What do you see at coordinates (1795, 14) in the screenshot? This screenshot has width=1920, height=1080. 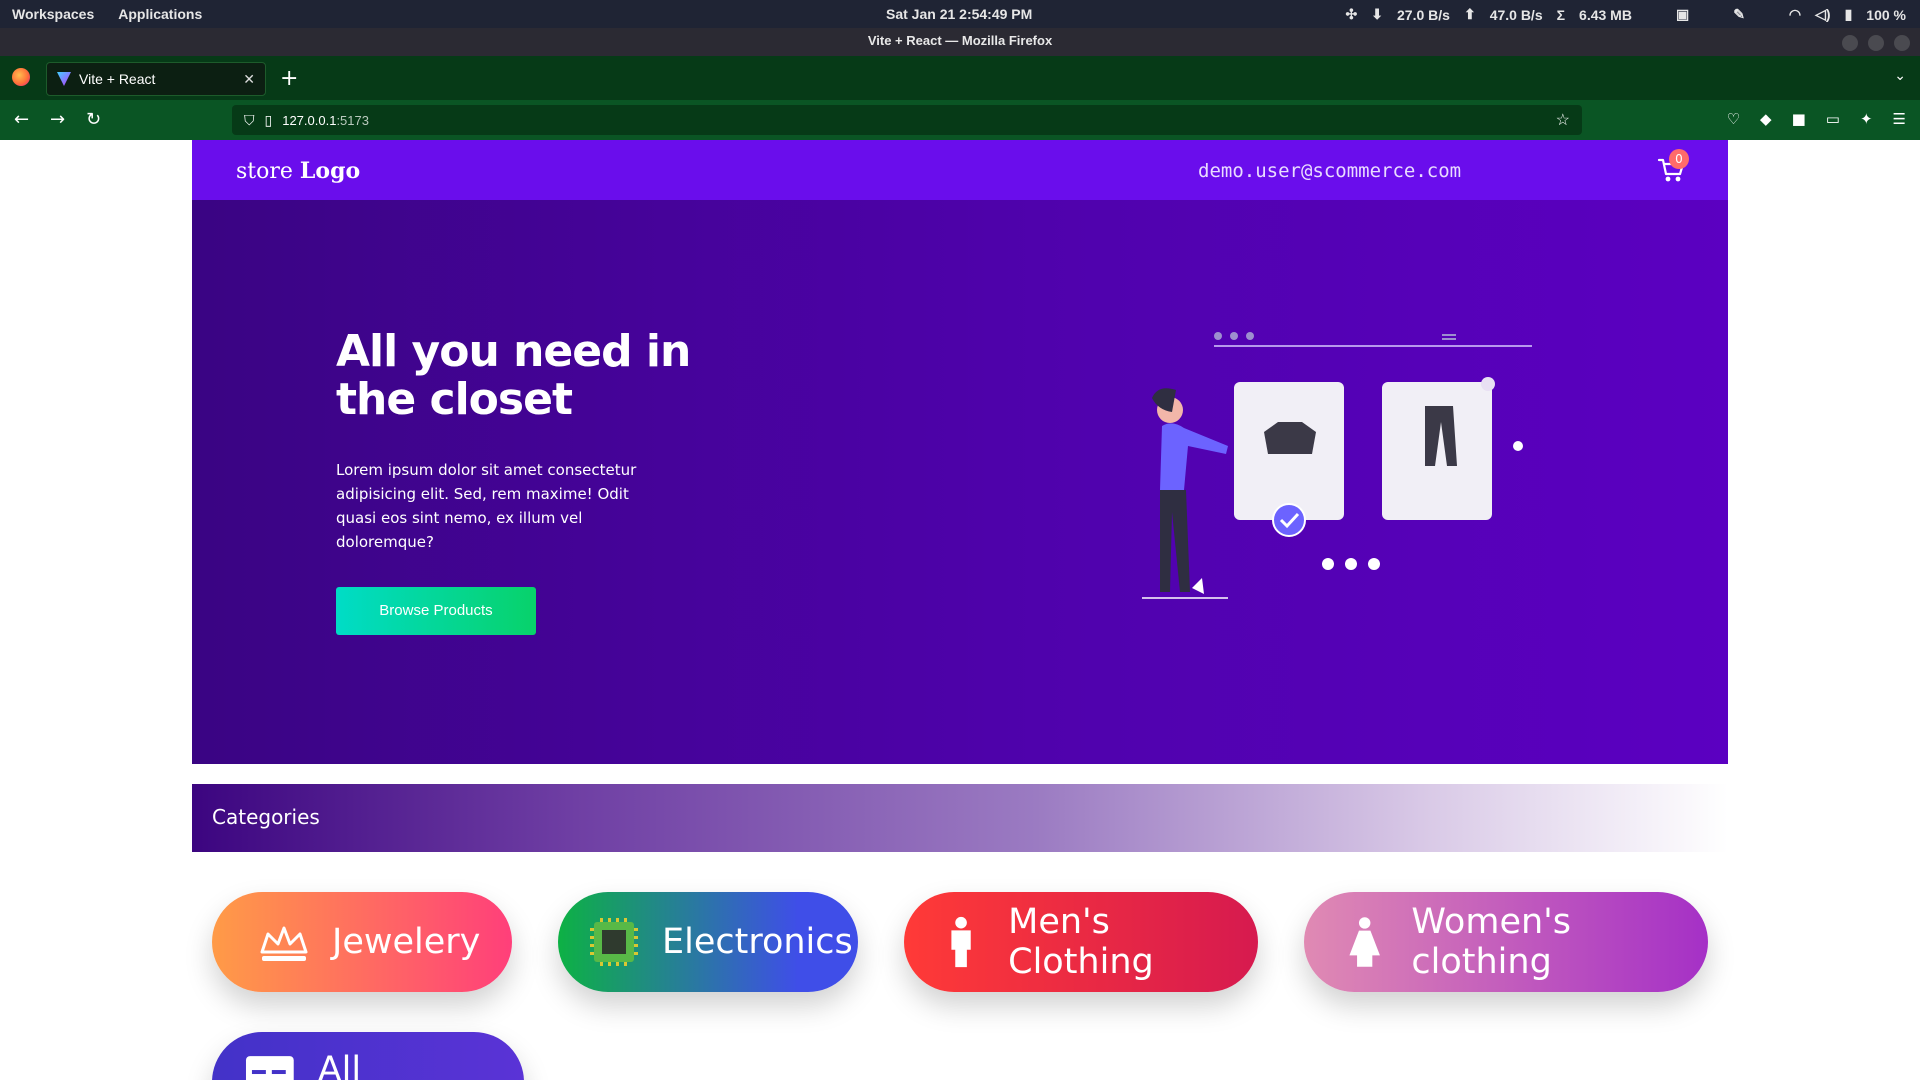 I see `wifi-icon: ◠` at bounding box center [1795, 14].